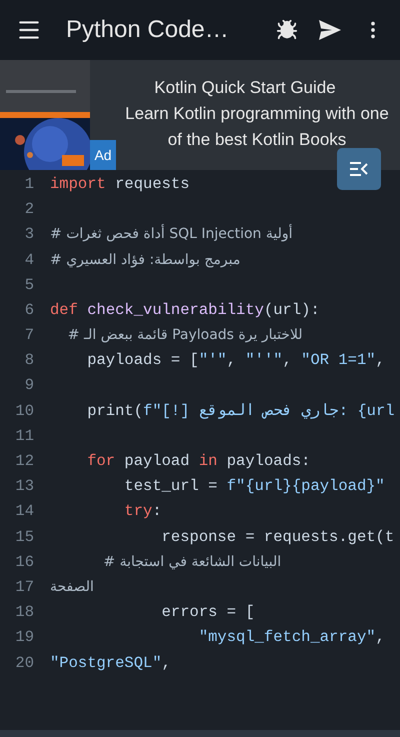  What do you see at coordinates (29, 184) in the screenshot?
I see `line-number: 1` at bounding box center [29, 184].